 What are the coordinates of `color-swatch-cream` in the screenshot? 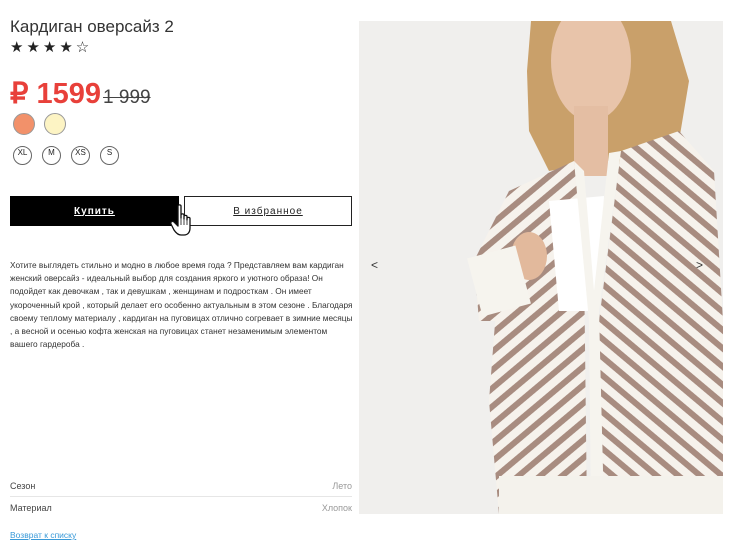 It's located at (55, 124).